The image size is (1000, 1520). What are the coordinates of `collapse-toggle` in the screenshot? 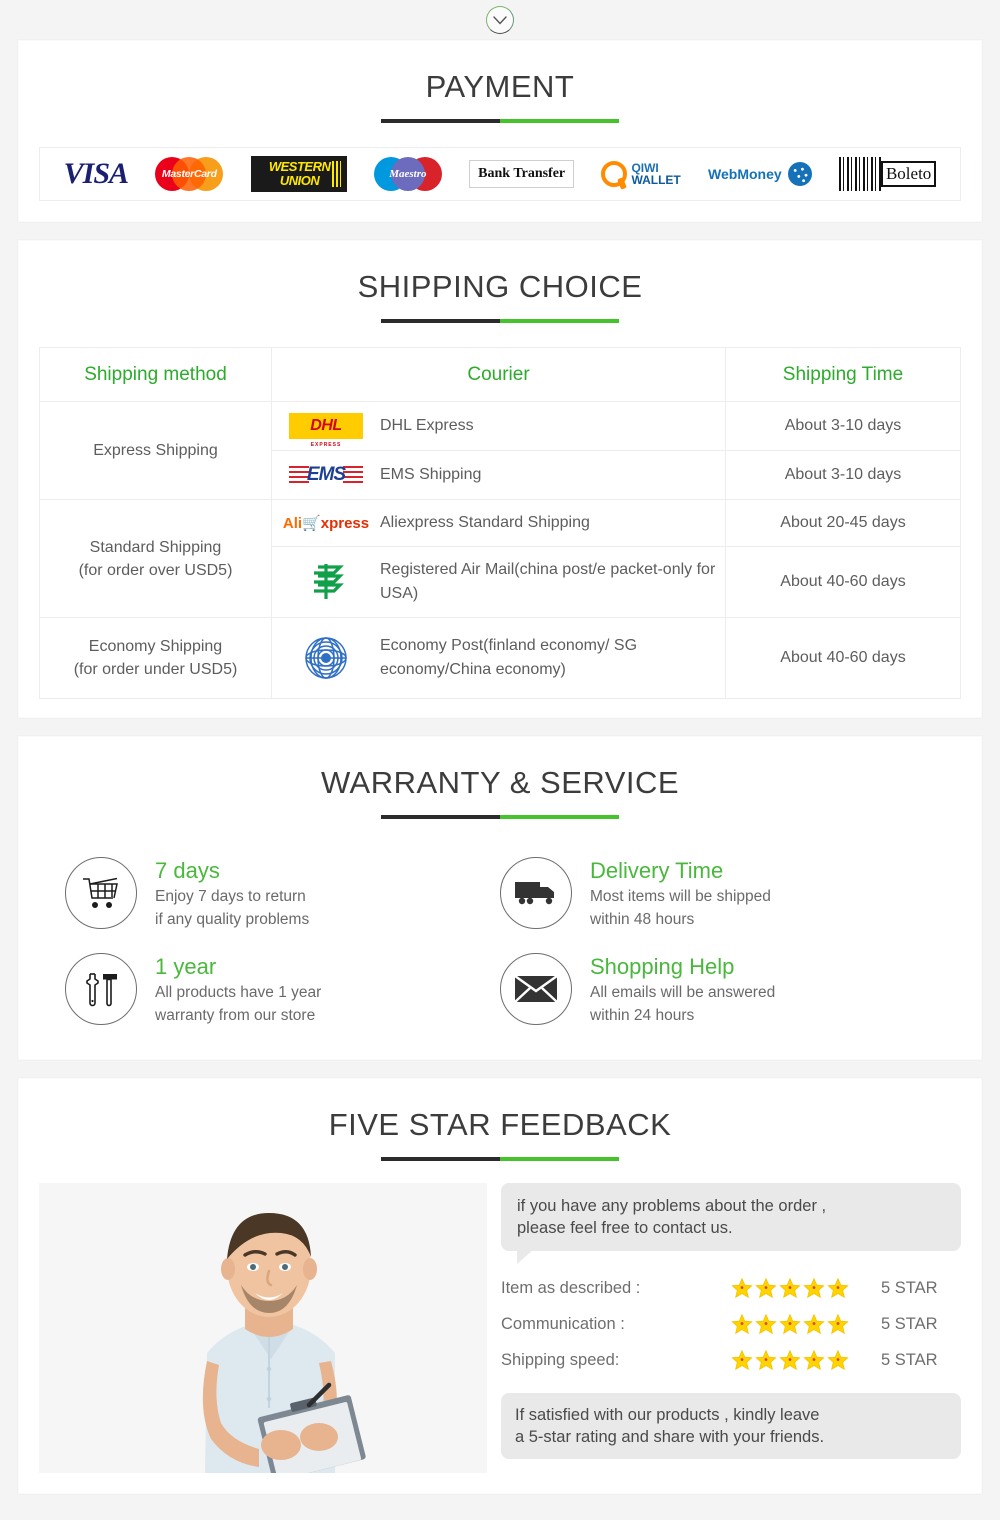 It's located at (500, 20).